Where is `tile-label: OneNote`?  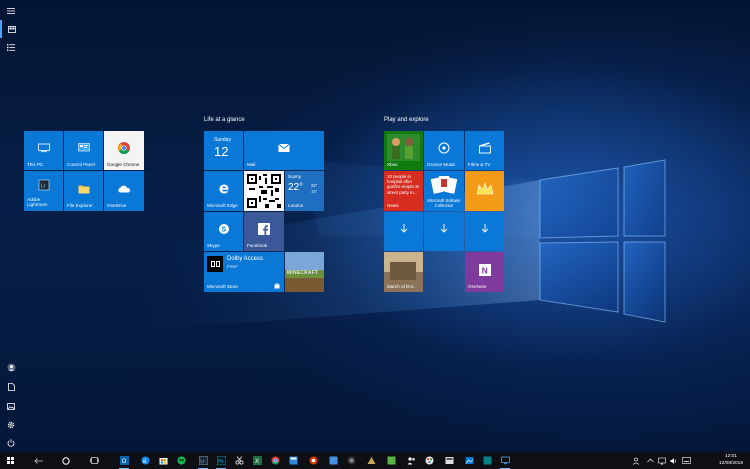
tile-label: OneNote is located at coordinates (477, 286).